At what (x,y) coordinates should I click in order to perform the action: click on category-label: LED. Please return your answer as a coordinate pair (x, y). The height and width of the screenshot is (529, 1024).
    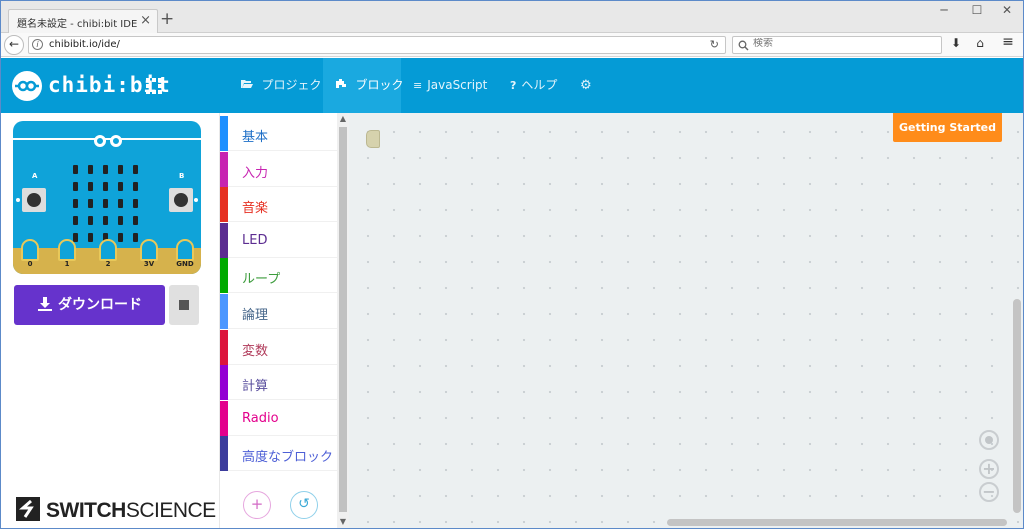
    Looking at the image, I should click on (255, 240).